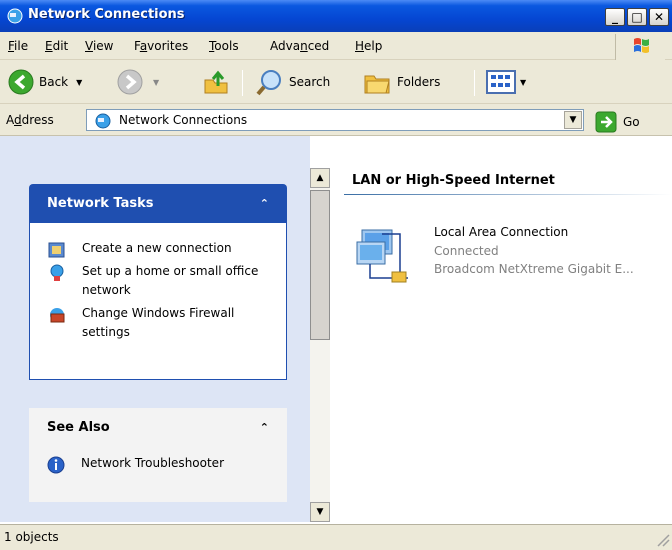 This screenshot has height=550, width=672. I want to click on link-network-troubleshooter: Network Troubleshooter, so click(158, 464).